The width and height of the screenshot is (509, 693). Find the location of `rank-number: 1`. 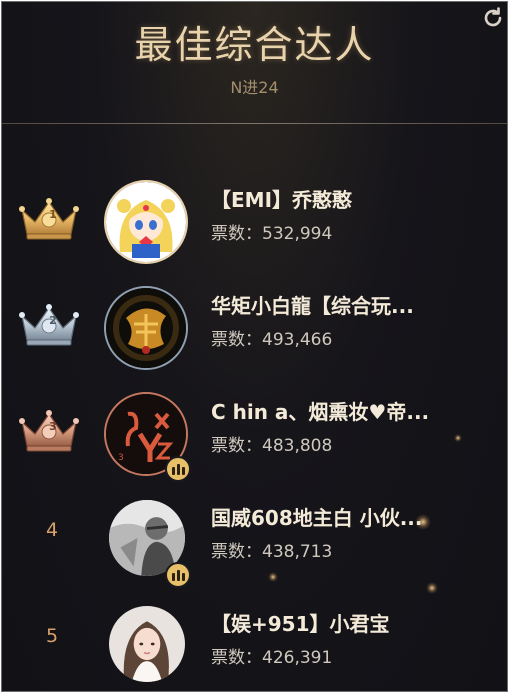

rank-number: 1 is located at coordinates (53, 214).